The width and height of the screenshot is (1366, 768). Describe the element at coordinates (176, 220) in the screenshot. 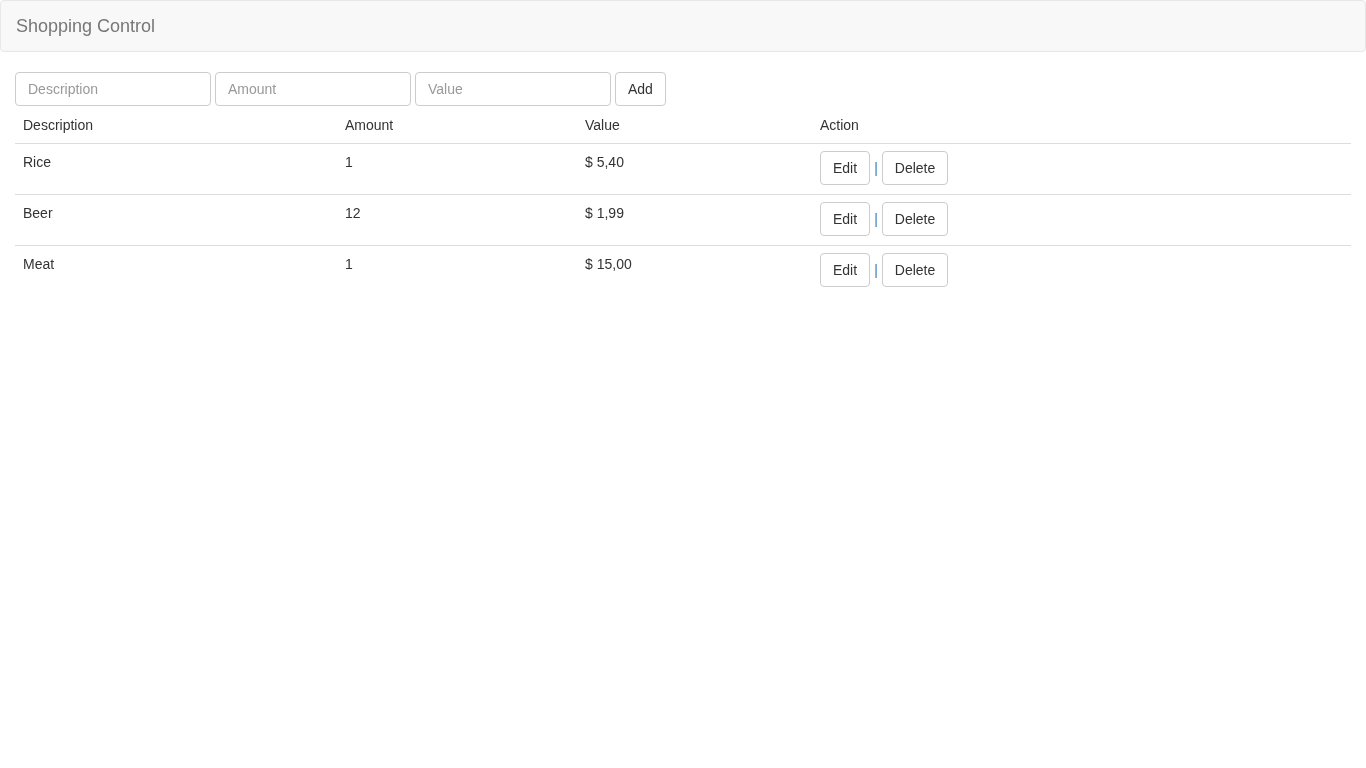

I see `table-cell: Beer` at that location.